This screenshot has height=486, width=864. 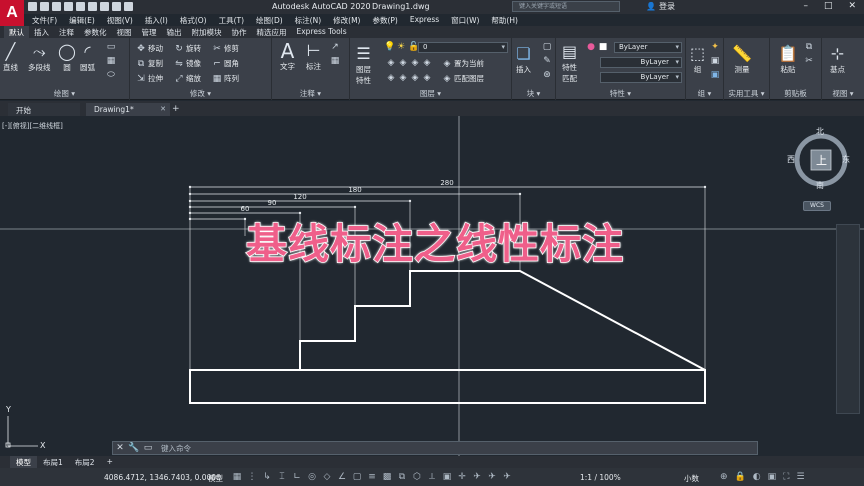 I want to click on open-file-icon, so click(x=44, y=6).